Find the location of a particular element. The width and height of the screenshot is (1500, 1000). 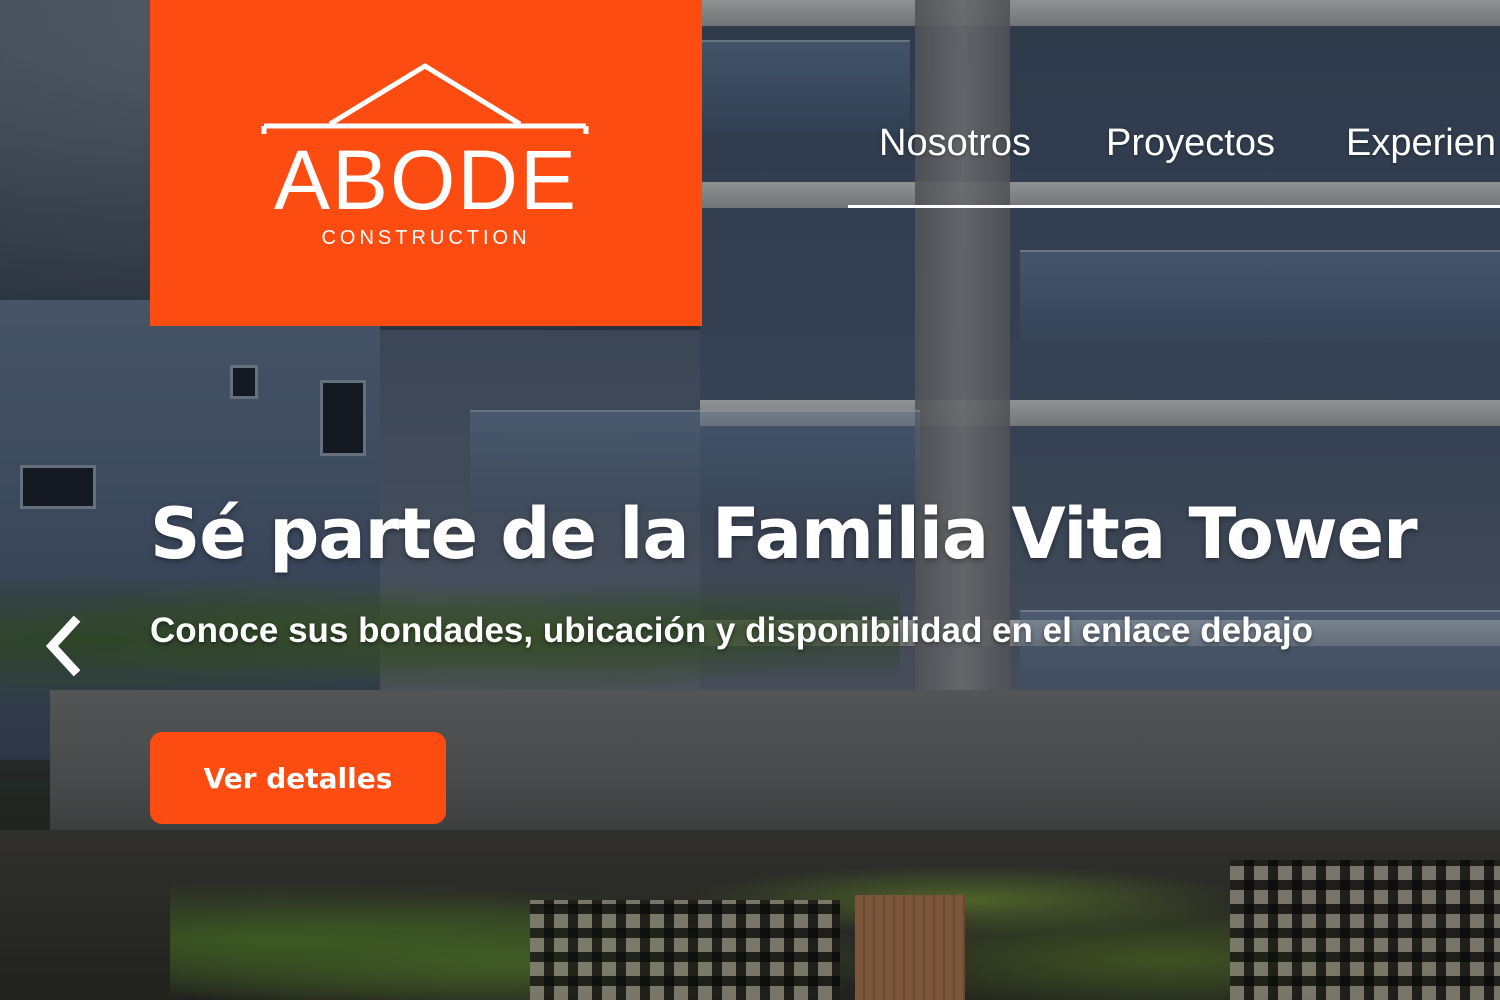

nav-item-proyectos: Proyectos is located at coordinates (1190, 143).